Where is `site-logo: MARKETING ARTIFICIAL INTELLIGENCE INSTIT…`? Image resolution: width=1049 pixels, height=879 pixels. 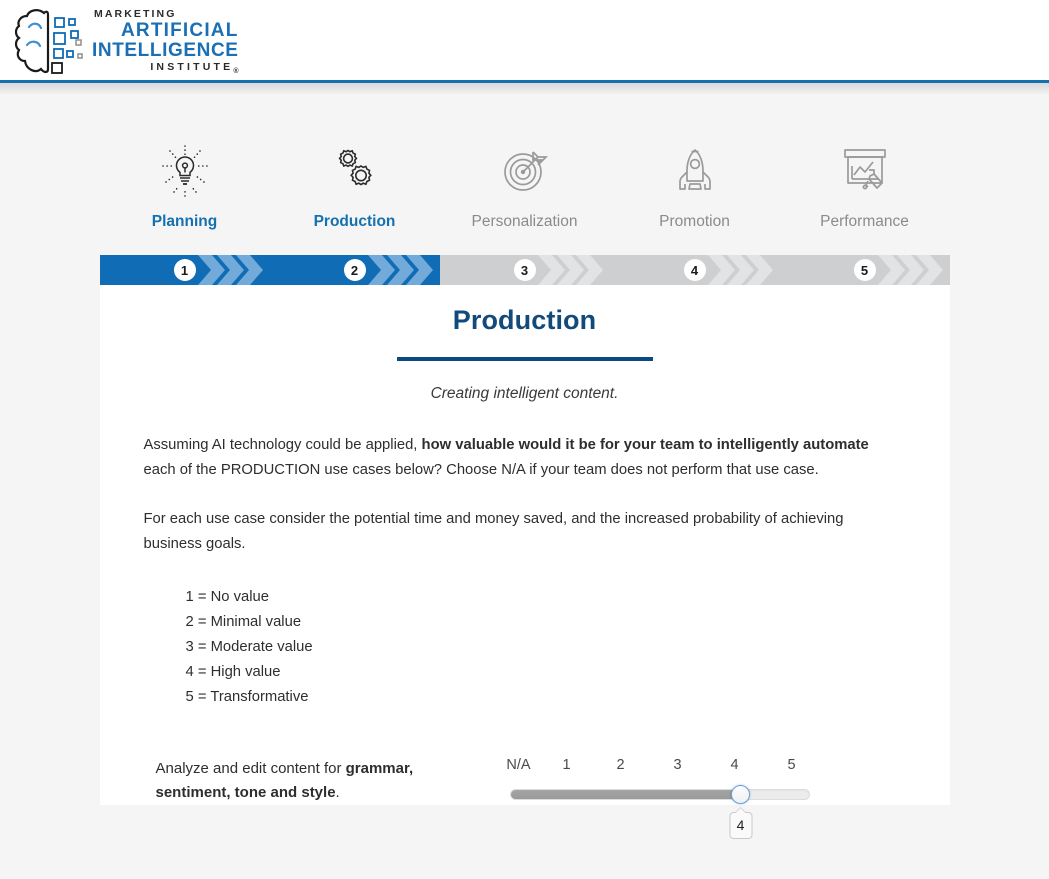
site-logo: MARKETING ARTIFICIAL INTELLIGENCE INSTIT… is located at coordinates (126, 42).